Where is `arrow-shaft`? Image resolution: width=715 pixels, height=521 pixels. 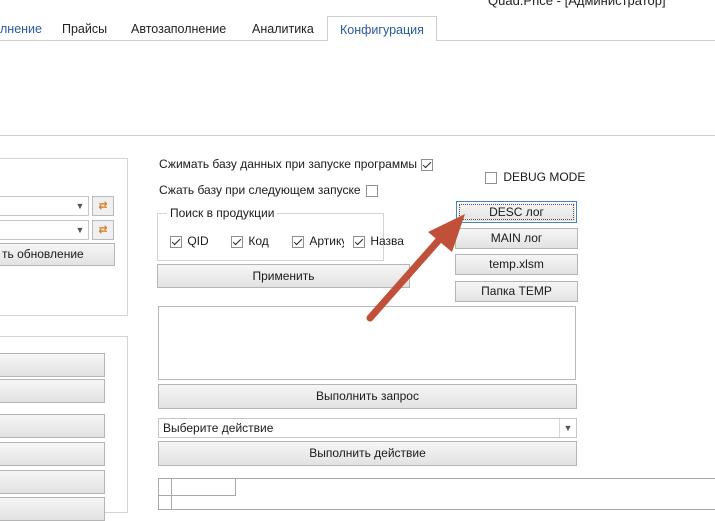
arrow-shaft is located at coordinates (408, 275).